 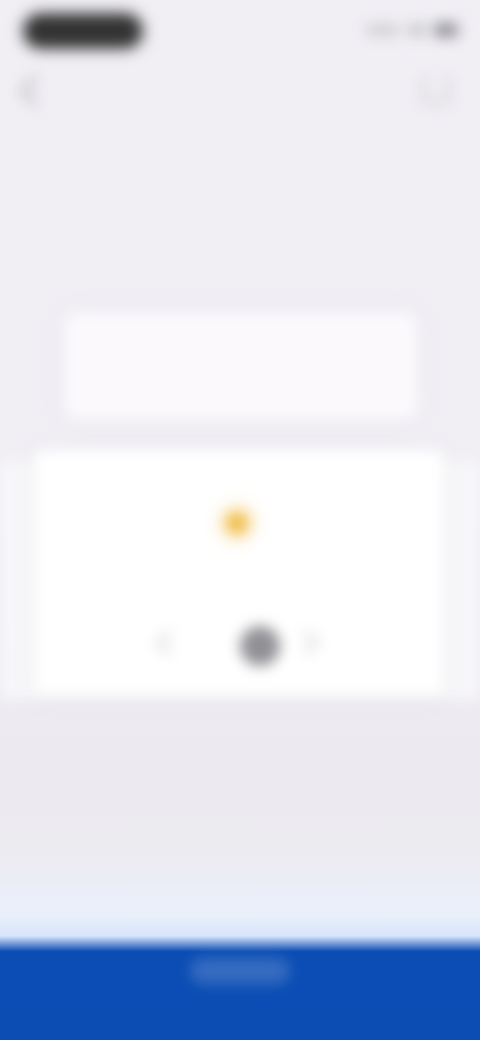 I want to click on battery-icon, so click(x=446, y=30).